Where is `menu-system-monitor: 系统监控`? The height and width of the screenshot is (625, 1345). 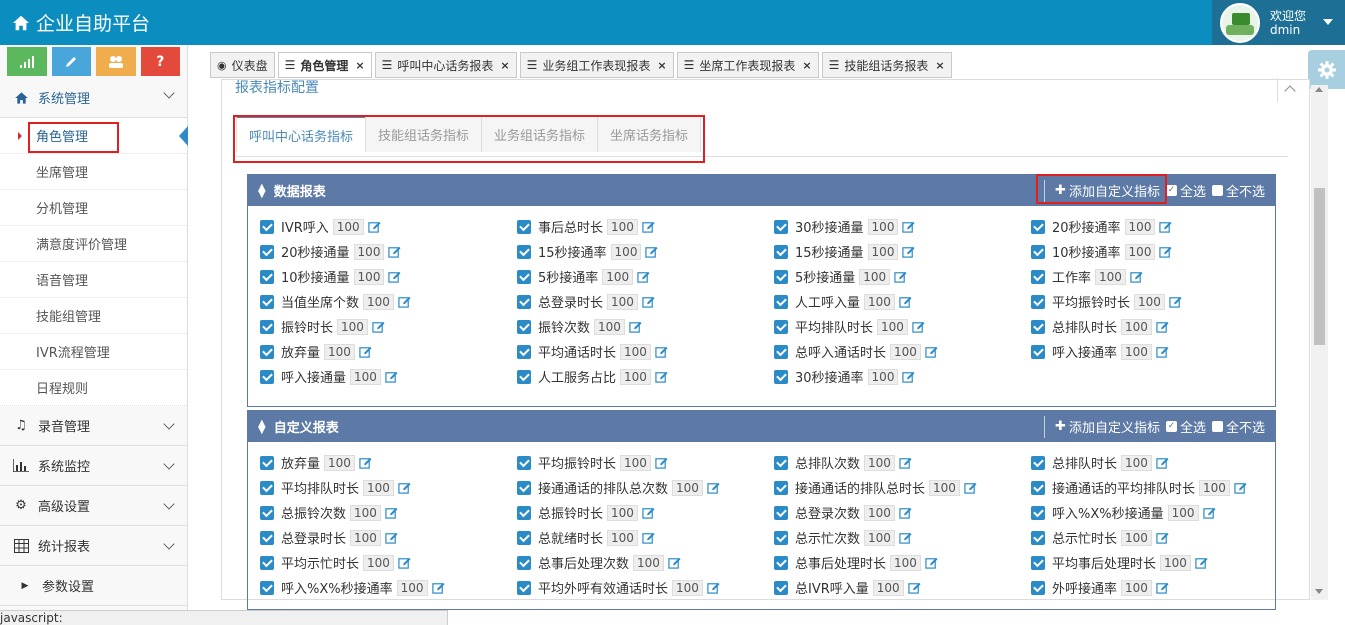 menu-system-monitor: 系统监控 is located at coordinates (93, 466).